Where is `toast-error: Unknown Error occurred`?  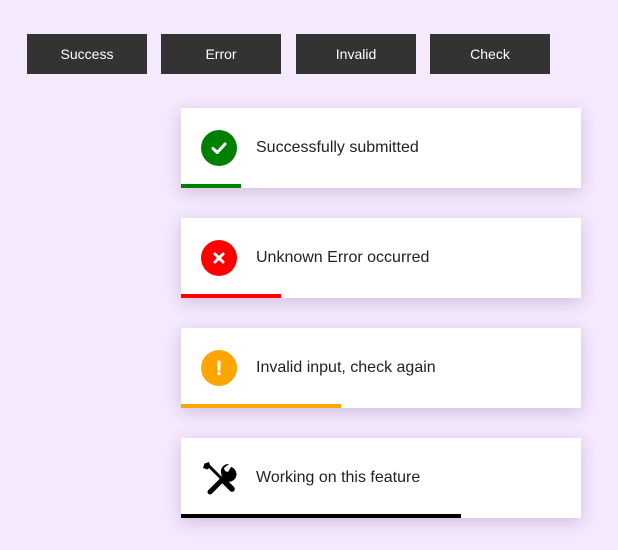
toast-error: Unknown Error occurred is located at coordinates (381, 258).